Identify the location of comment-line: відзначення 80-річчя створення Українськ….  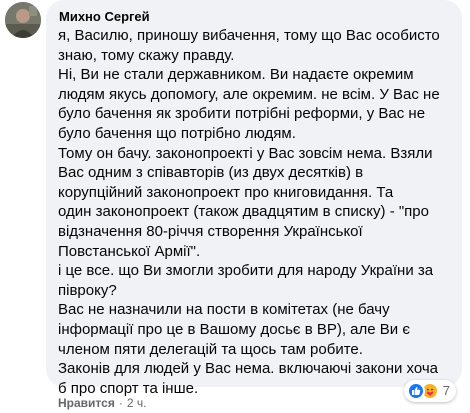
(210, 231).